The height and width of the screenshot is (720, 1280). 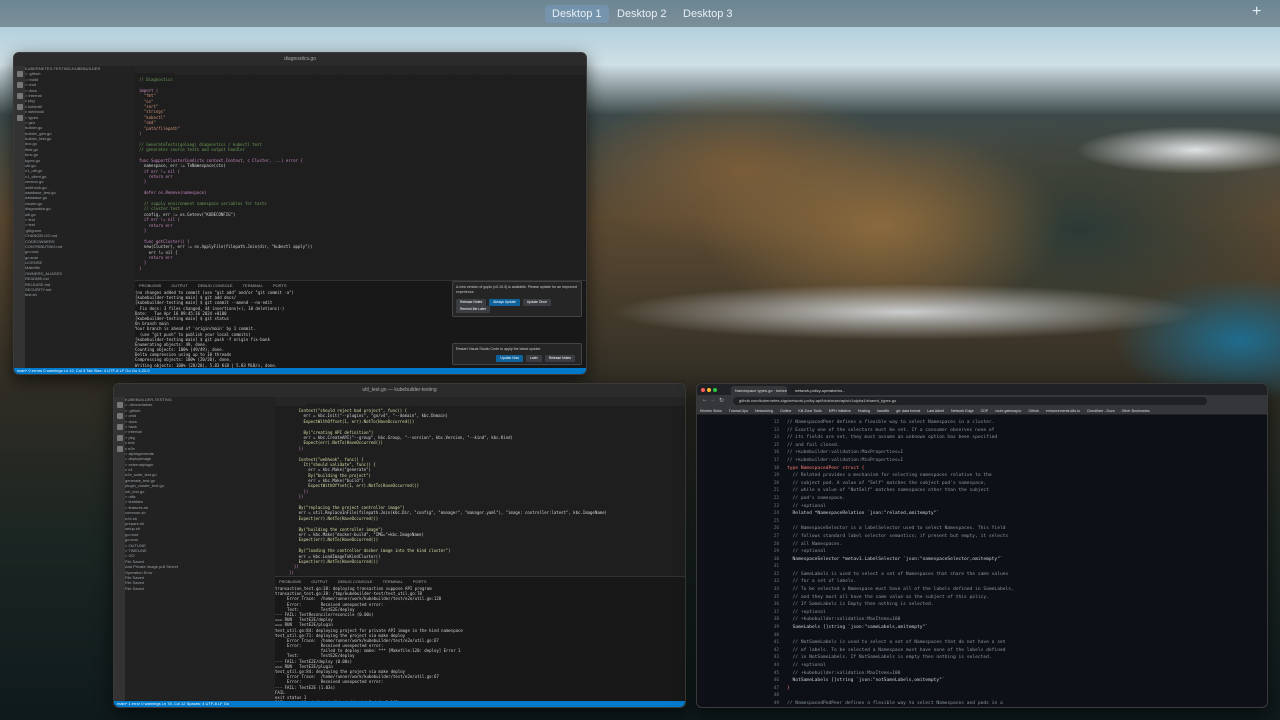 I want to click on code-line: }), so click(x=291, y=572).